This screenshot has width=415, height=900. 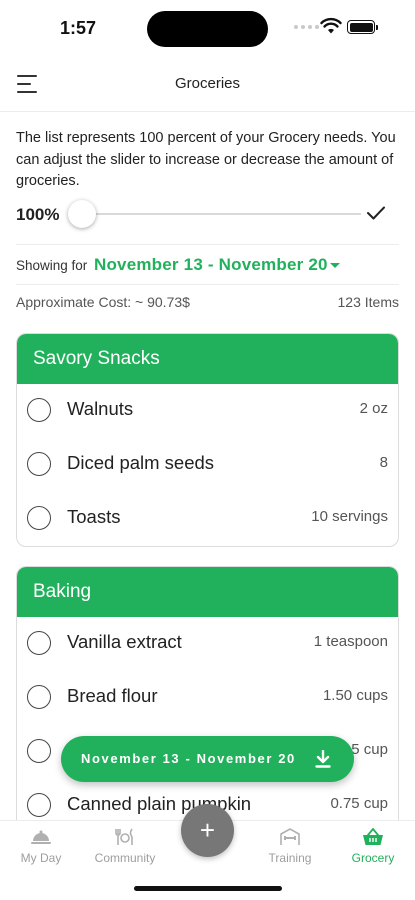 What do you see at coordinates (207, 411) in the screenshot?
I see `list-item: Walnuts 2 oz` at bounding box center [207, 411].